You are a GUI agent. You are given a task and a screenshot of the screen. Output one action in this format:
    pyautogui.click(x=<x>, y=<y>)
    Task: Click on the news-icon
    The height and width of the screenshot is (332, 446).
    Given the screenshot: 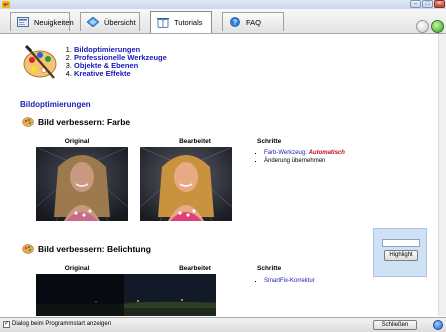 What is the action you would take?
    pyautogui.click(x=23, y=22)
    